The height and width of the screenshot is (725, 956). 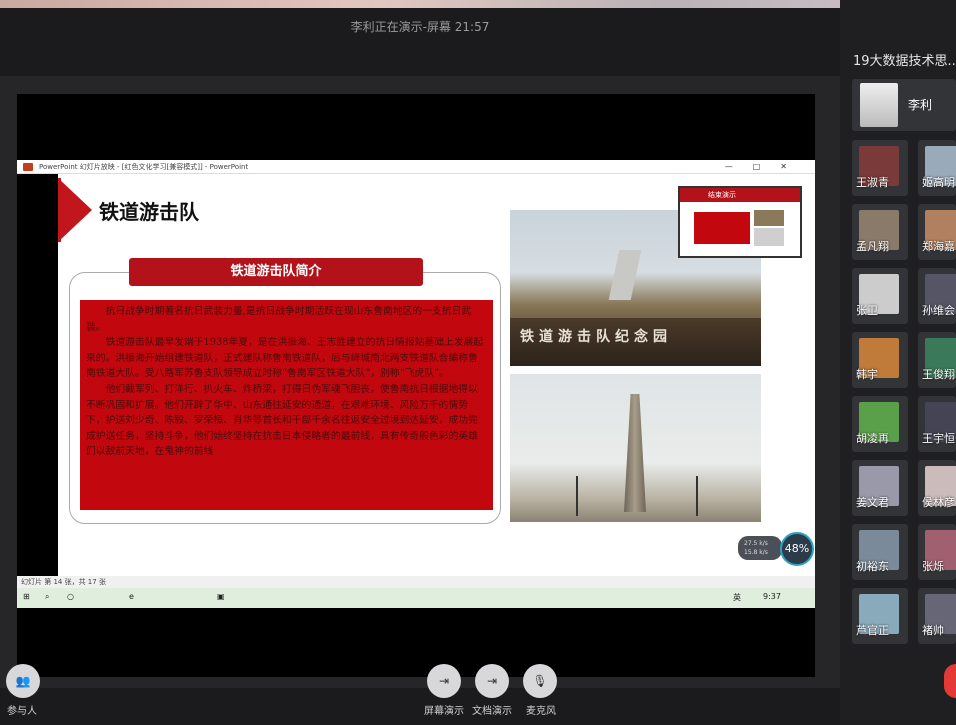 I want to click on screen-share-icon: ⇥, so click(x=444, y=681).